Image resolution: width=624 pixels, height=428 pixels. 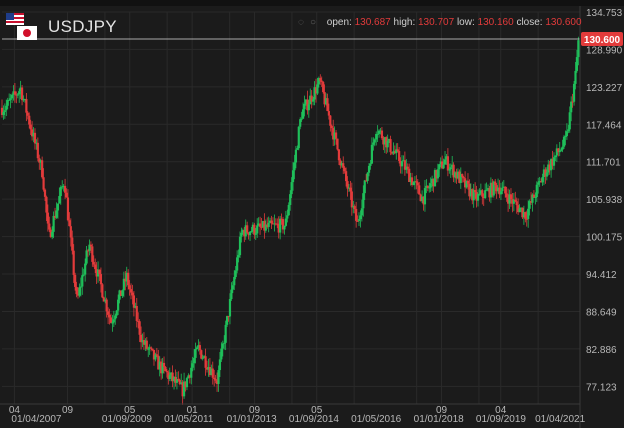 What do you see at coordinates (313, 22) in the screenshot?
I see `settings-icon: ○` at bounding box center [313, 22].